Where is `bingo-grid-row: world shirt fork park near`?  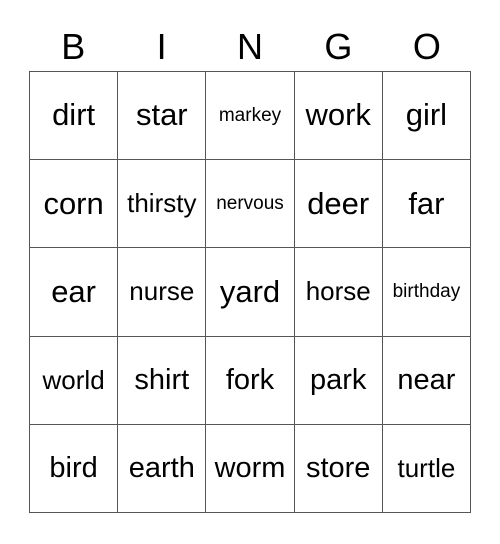
bingo-grid-row: world shirt fork park near is located at coordinates (251, 380).